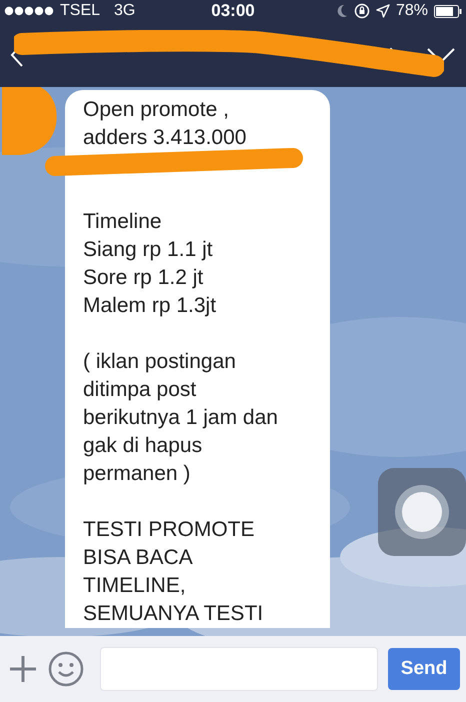 This screenshot has height=702, width=466. Describe the element at coordinates (233, 11) in the screenshot. I see `clock: 03:00` at that location.